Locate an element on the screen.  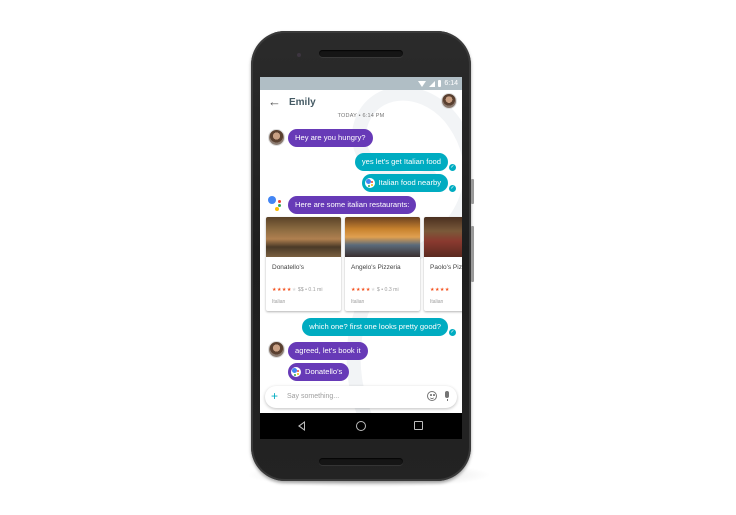
status-time: 6:14 is located at coordinates (451, 83).